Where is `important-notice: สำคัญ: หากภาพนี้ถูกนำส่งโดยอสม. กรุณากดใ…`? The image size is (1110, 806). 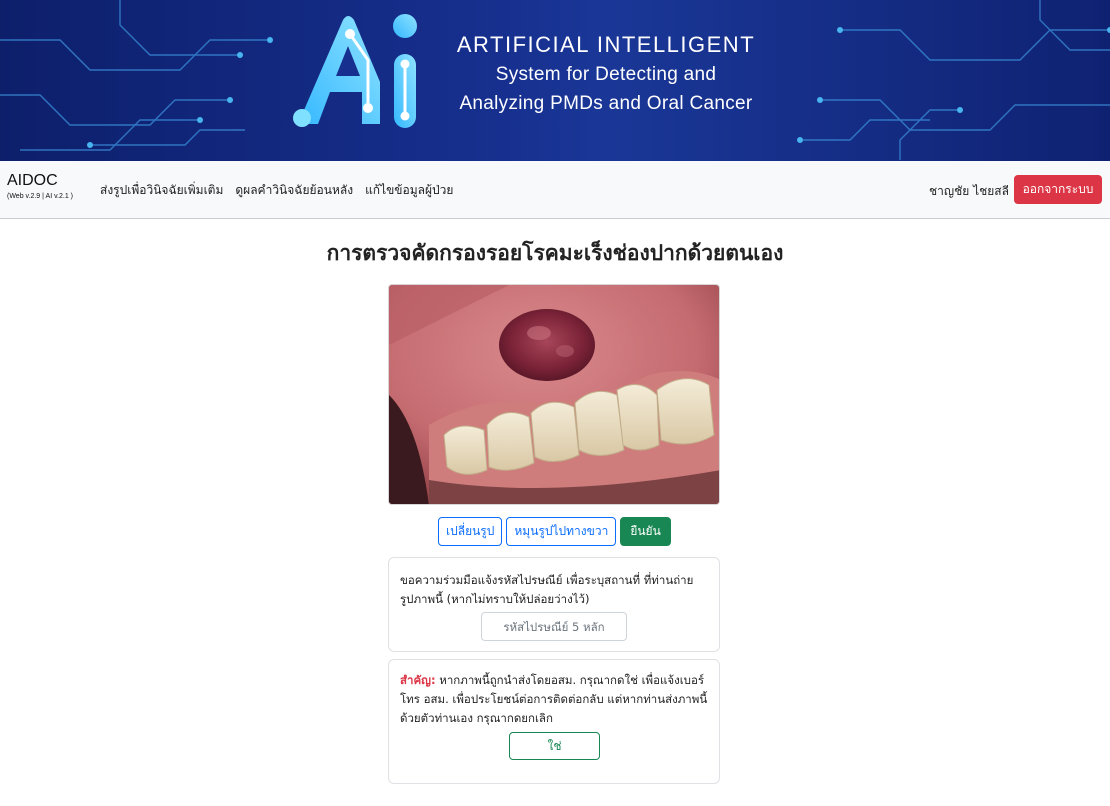 important-notice: สำคัญ: หากภาพนี้ถูกนำส่งโดยอสม. กรุณากดใ… is located at coordinates (555, 699).